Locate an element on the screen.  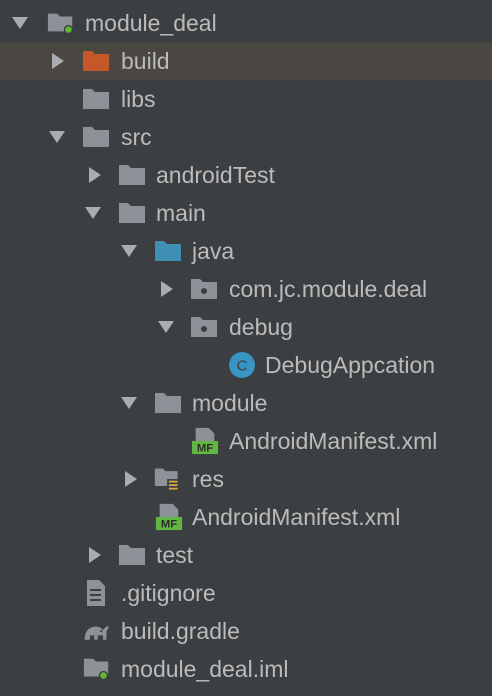
tree-node-build-gradle: build.gradle is located at coordinates (246, 631).